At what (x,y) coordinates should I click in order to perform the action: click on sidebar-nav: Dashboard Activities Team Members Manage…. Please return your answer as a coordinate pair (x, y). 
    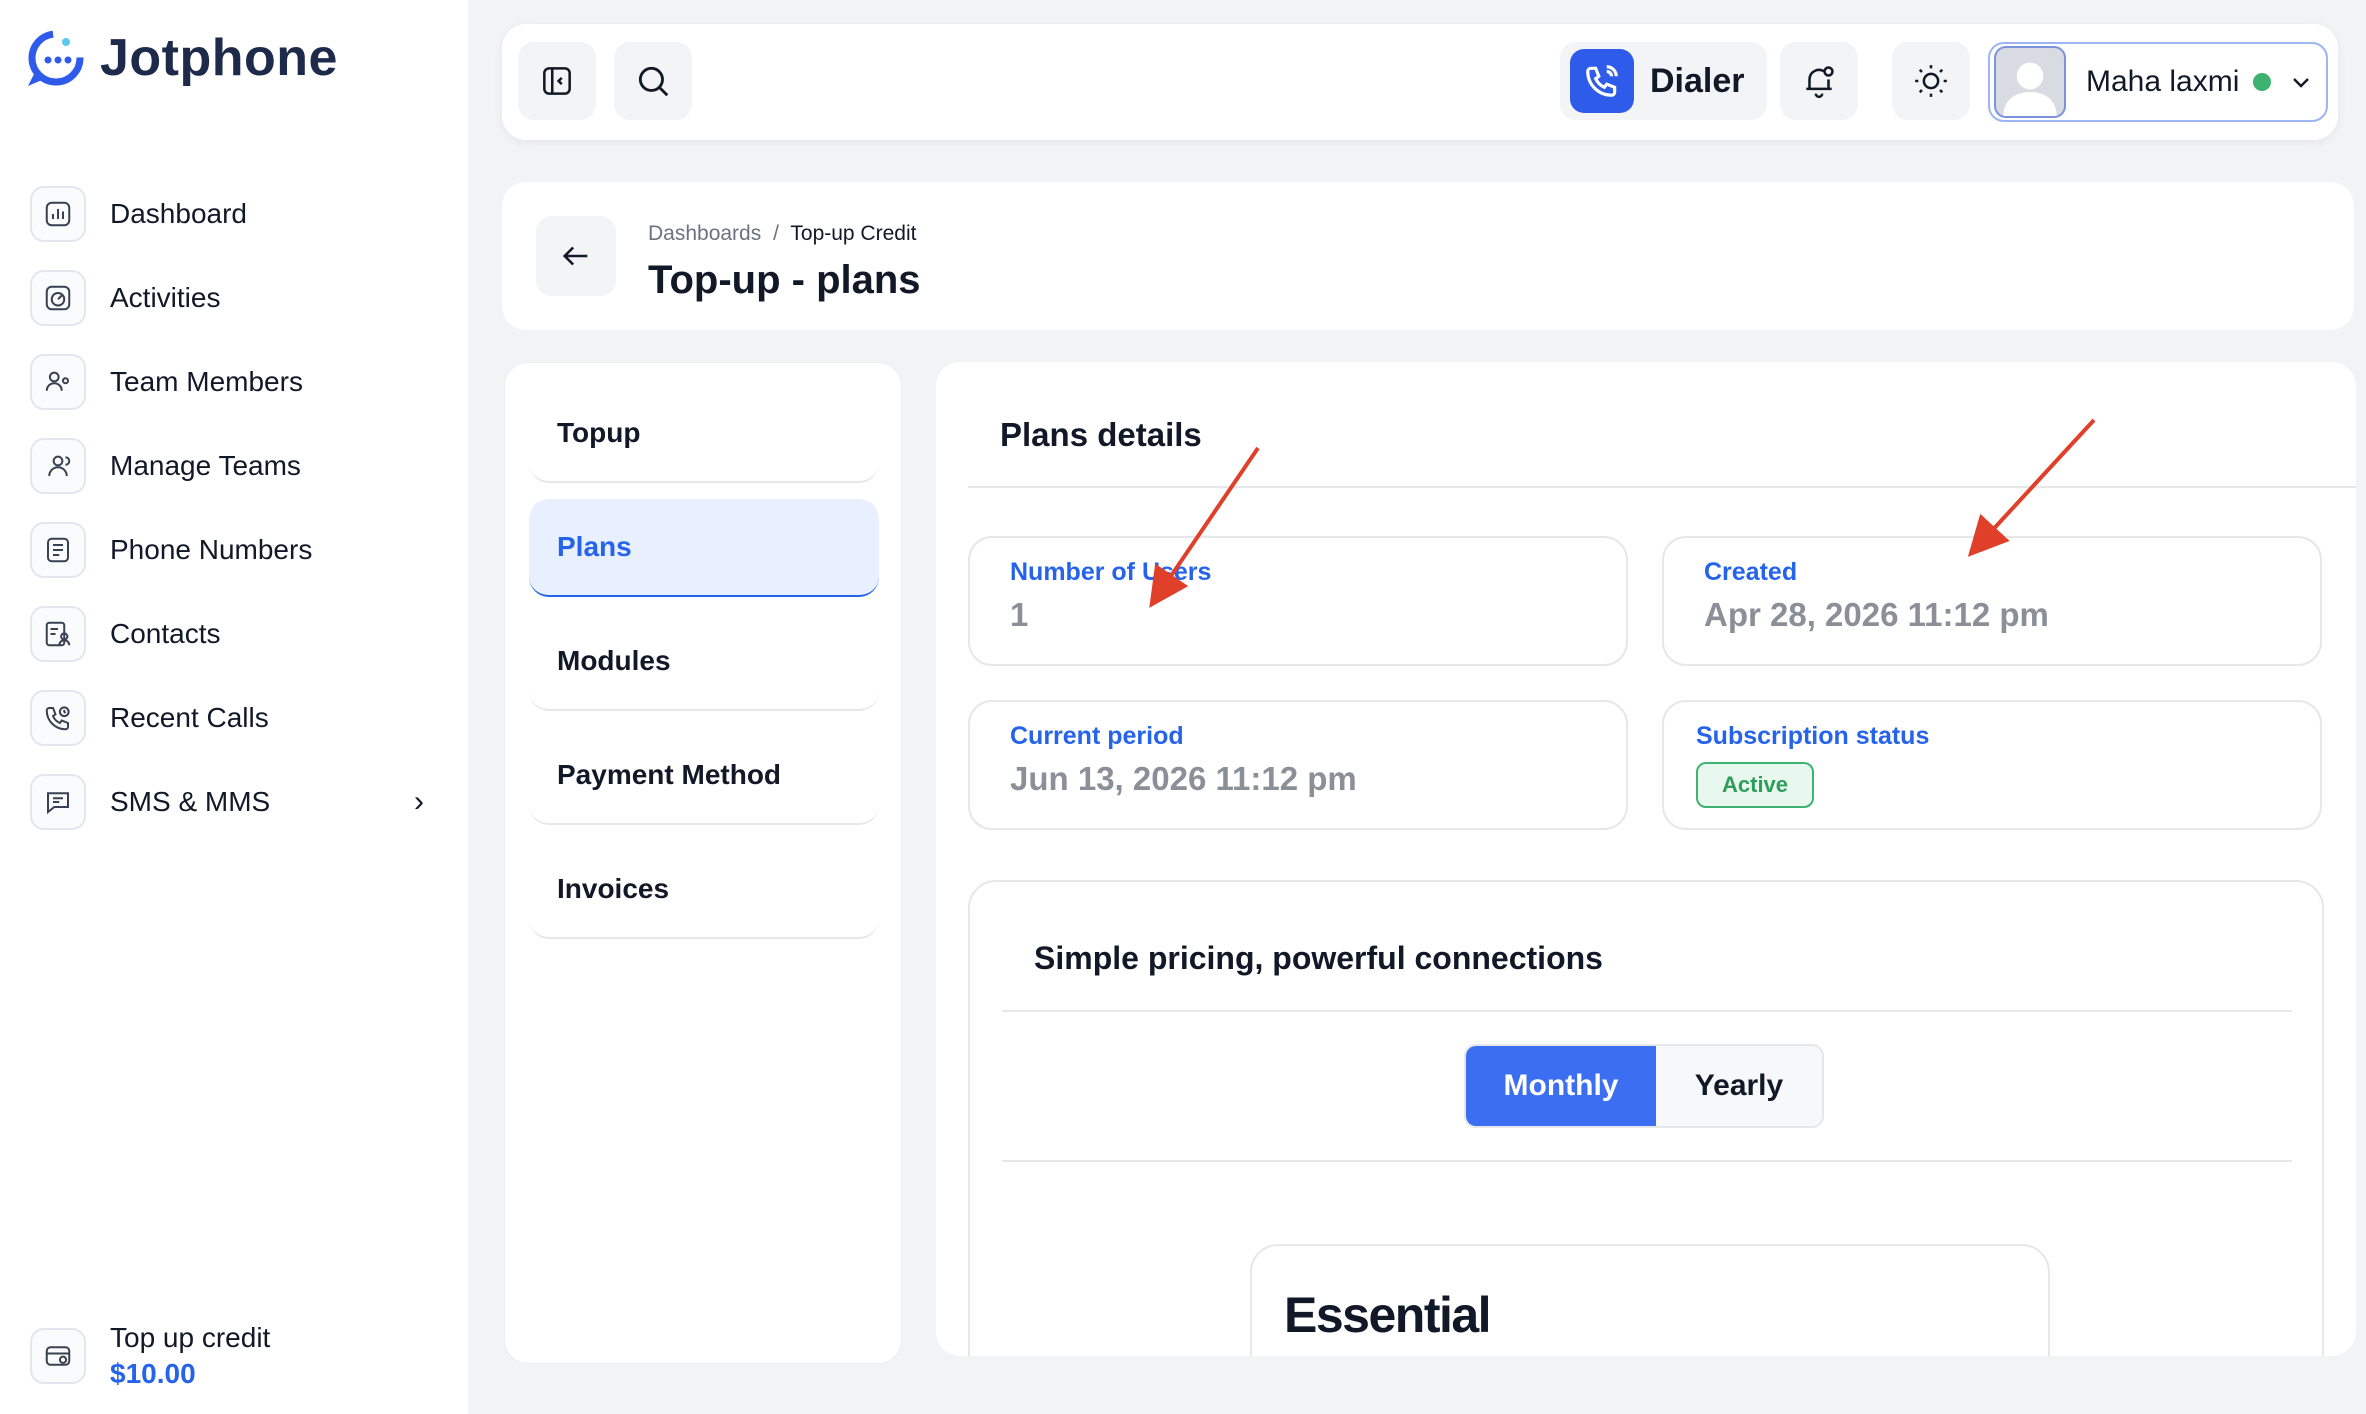
    Looking at the image, I should click on (235, 508).